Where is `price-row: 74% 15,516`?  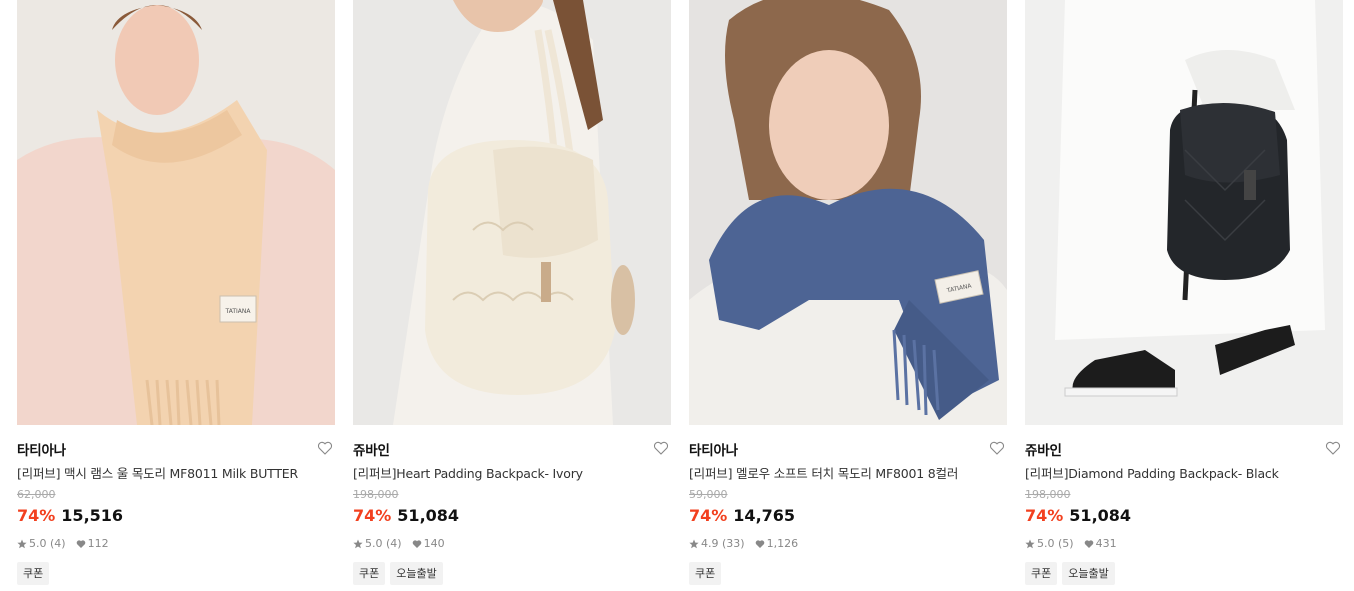 price-row: 74% 15,516 is located at coordinates (70, 515).